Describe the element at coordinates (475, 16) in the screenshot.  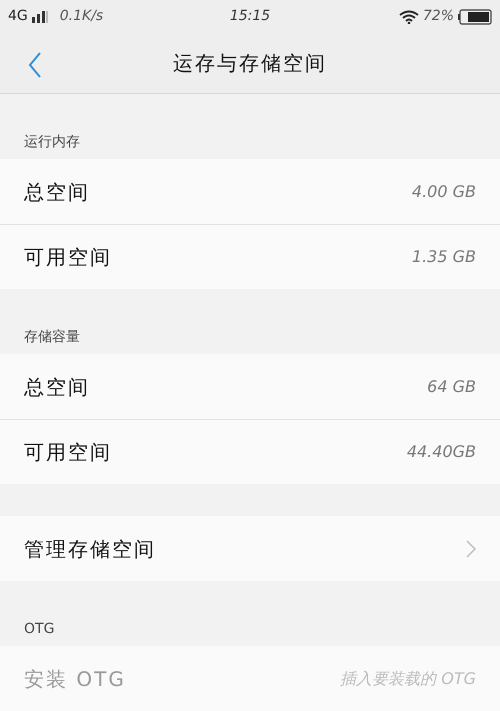
I see `battery-icon` at that location.